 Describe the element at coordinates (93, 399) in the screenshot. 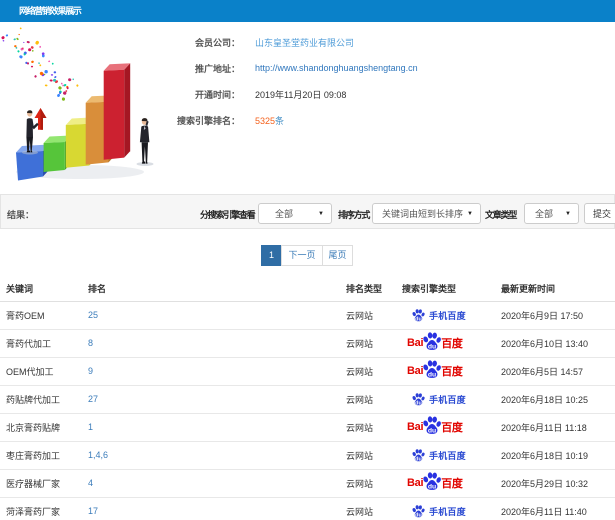

I see `rank-link: 27` at that location.